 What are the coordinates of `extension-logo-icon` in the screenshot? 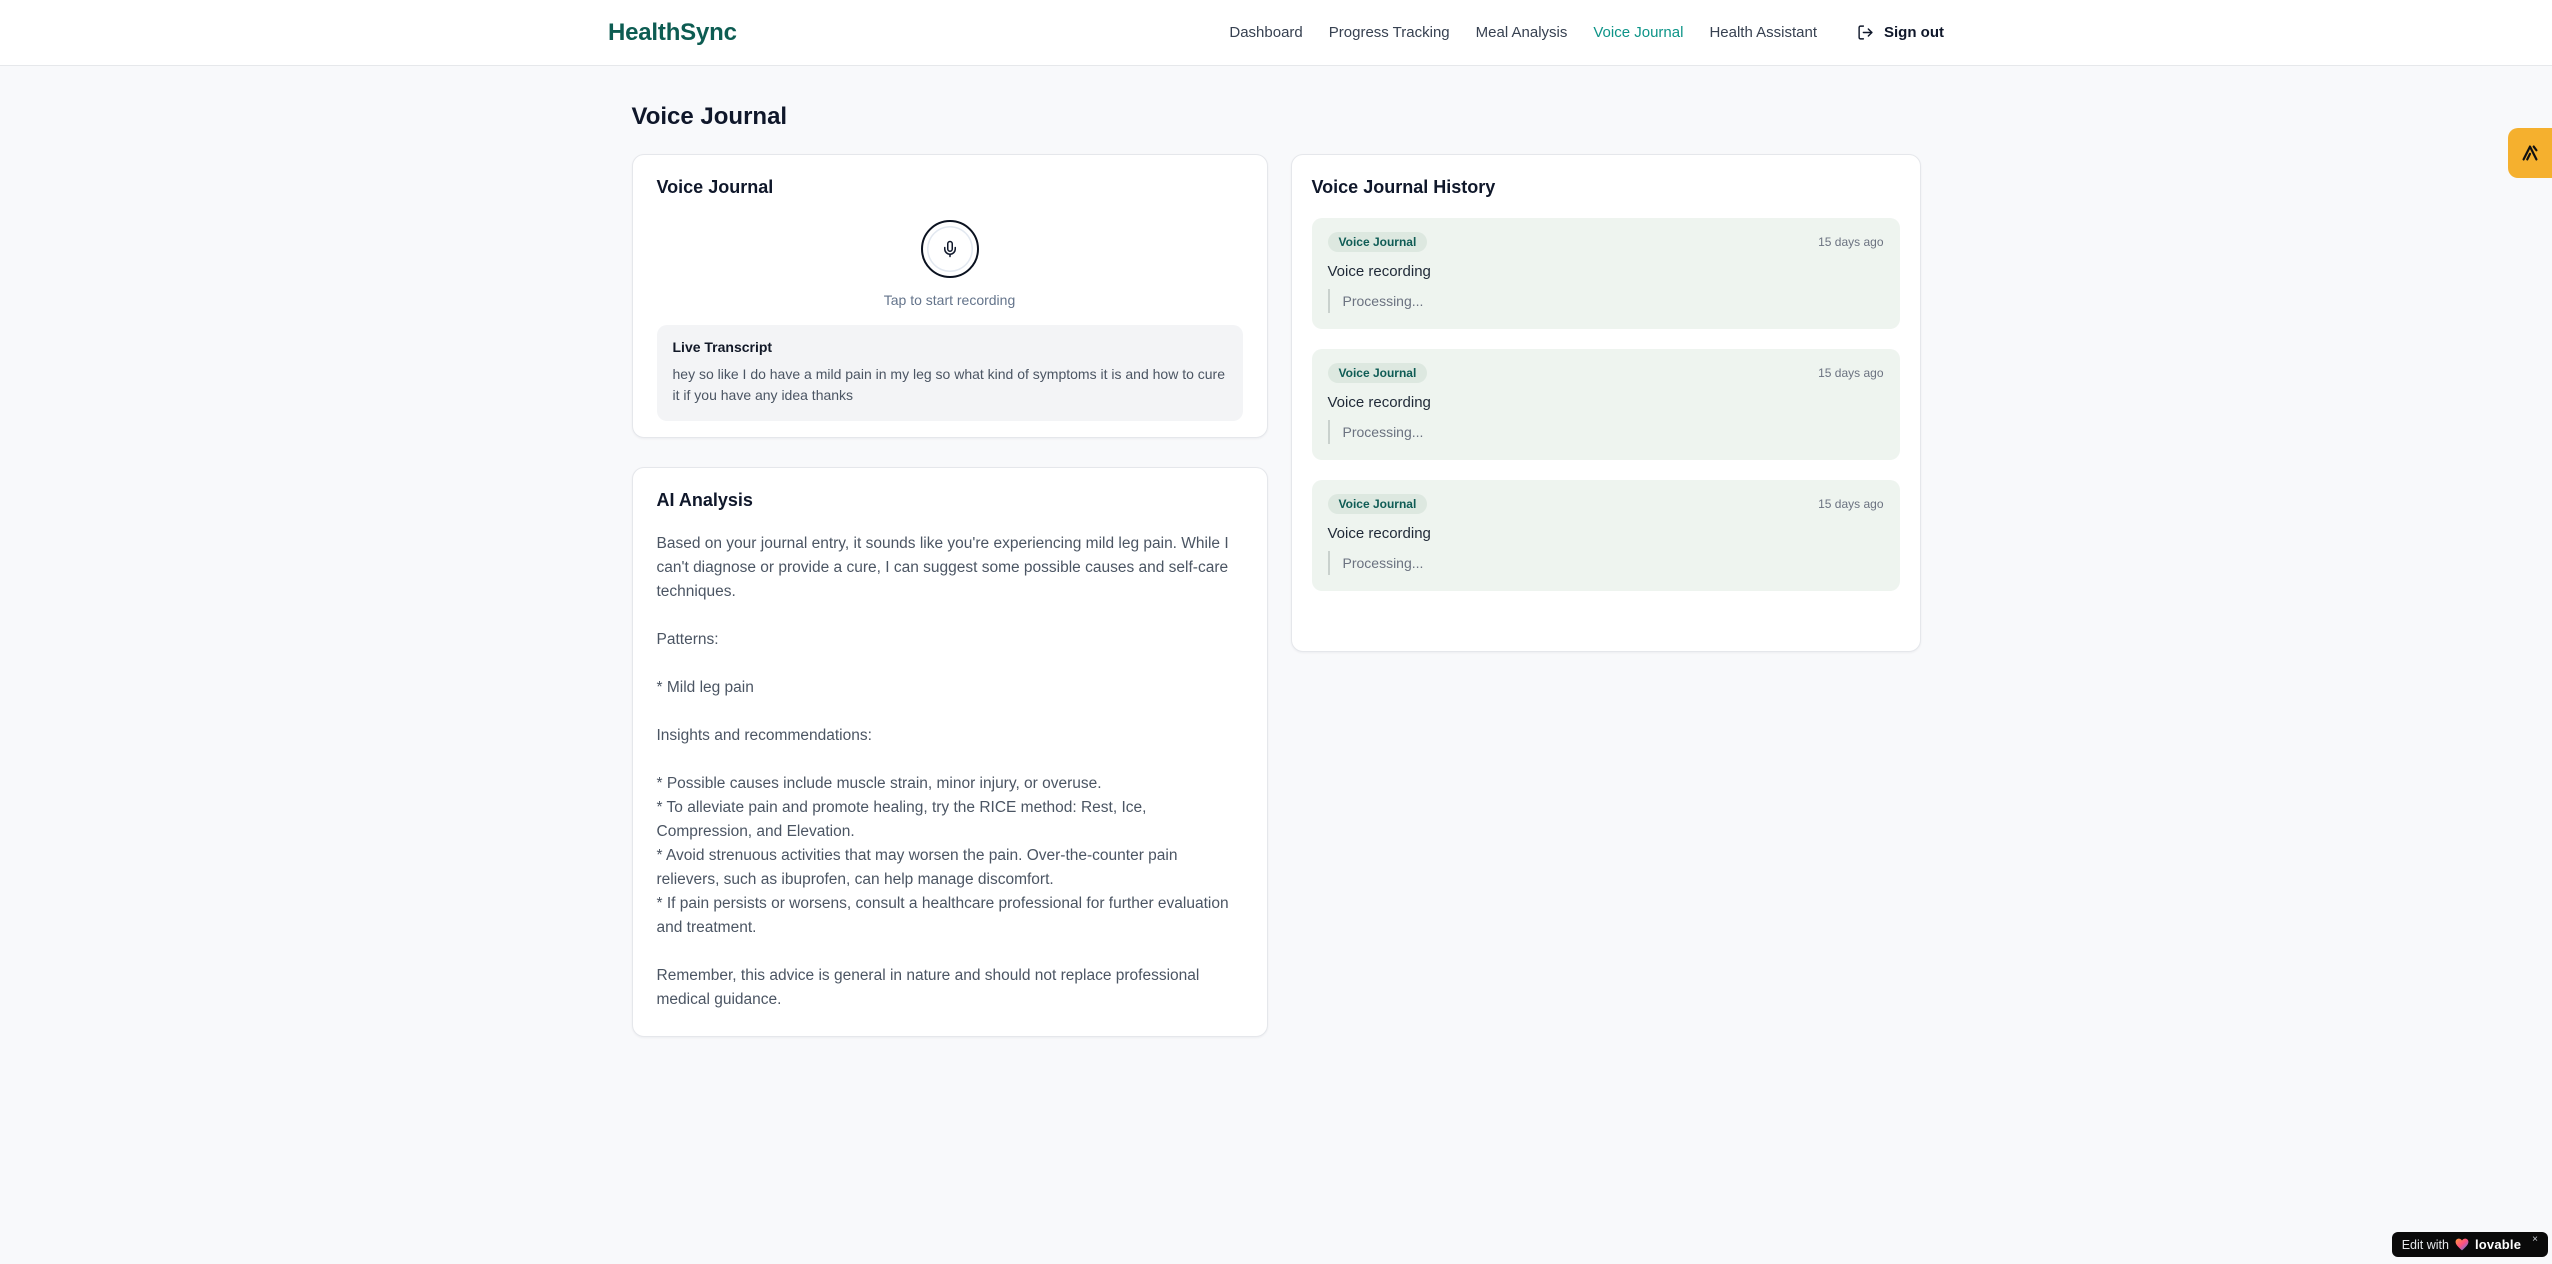 It's located at (2530, 153).